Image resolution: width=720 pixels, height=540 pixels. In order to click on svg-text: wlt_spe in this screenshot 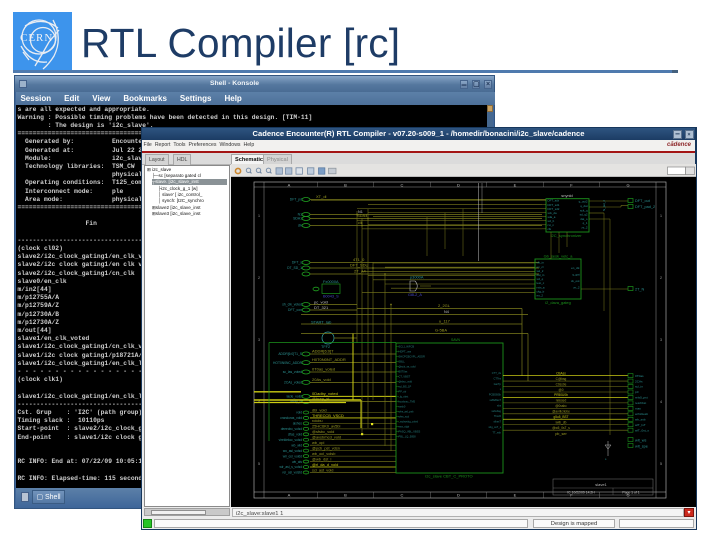, I will do `click(641, 447)`.